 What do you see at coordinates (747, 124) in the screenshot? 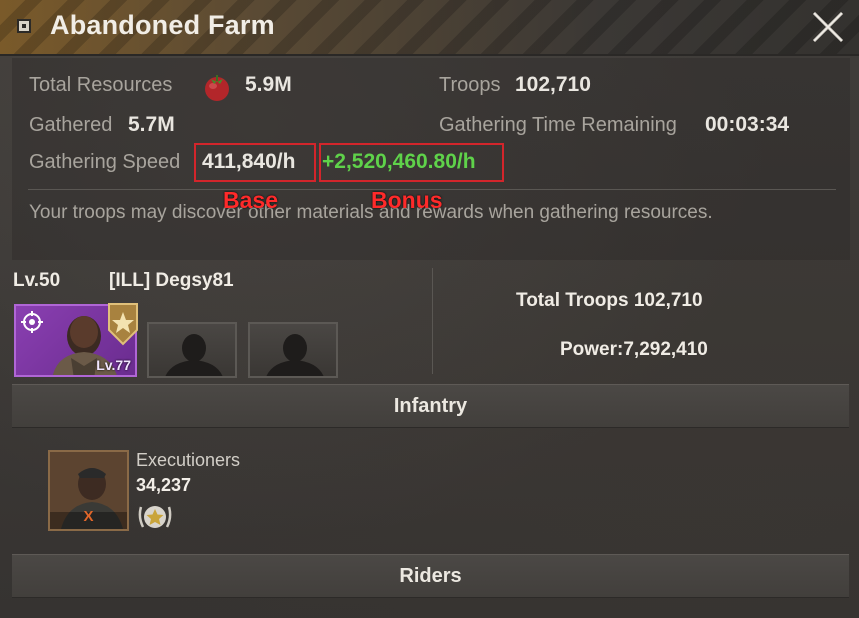
I see `time-remaining-value: 00:03:34` at bounding box center [747, 124].